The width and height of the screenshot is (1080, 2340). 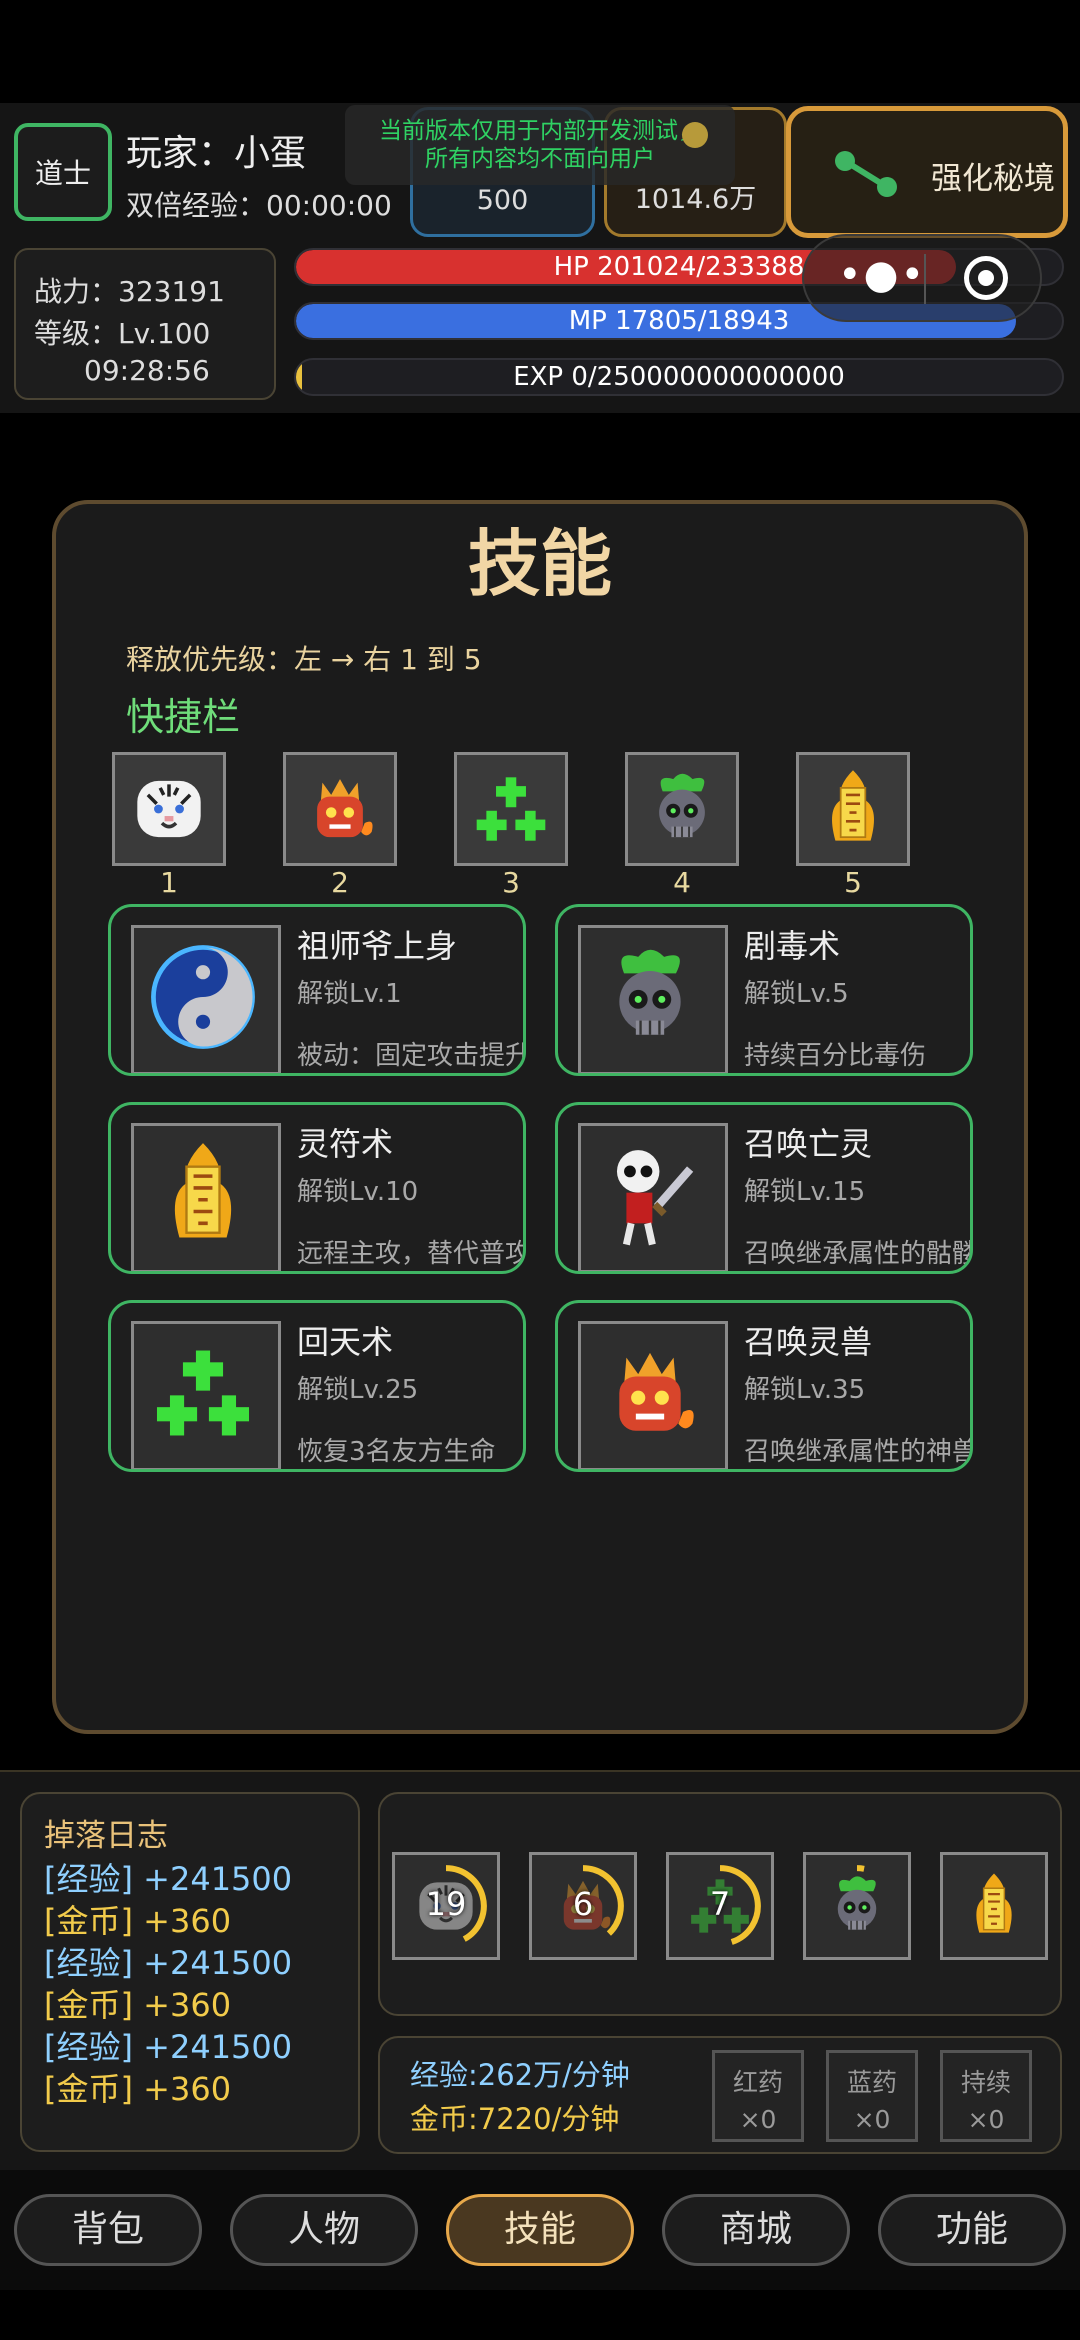 What do you see at coordinates (796, 994) in the screenshot?
I see `skill-unlock-level: 解锁Lv.5` at bounding box center [796, 994].